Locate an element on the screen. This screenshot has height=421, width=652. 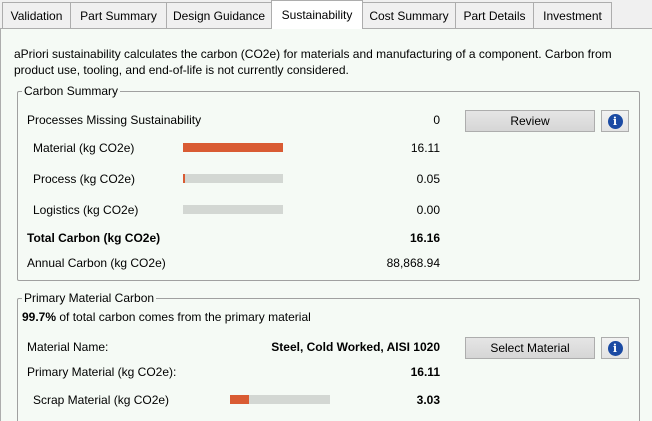
tab-part-details: Part Details is located at coordinates (494, 15).